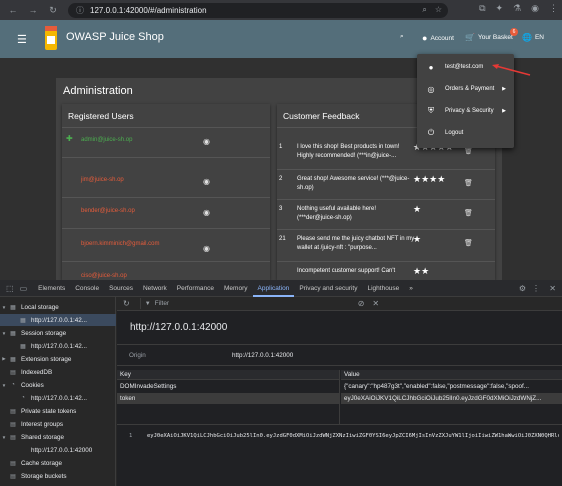 The width and height of the screenshot is (562, 486). What do you see at coordinates (451, 375) in the screenshot?
I see `column-header-value: Value` at bounding box center [451, 375].